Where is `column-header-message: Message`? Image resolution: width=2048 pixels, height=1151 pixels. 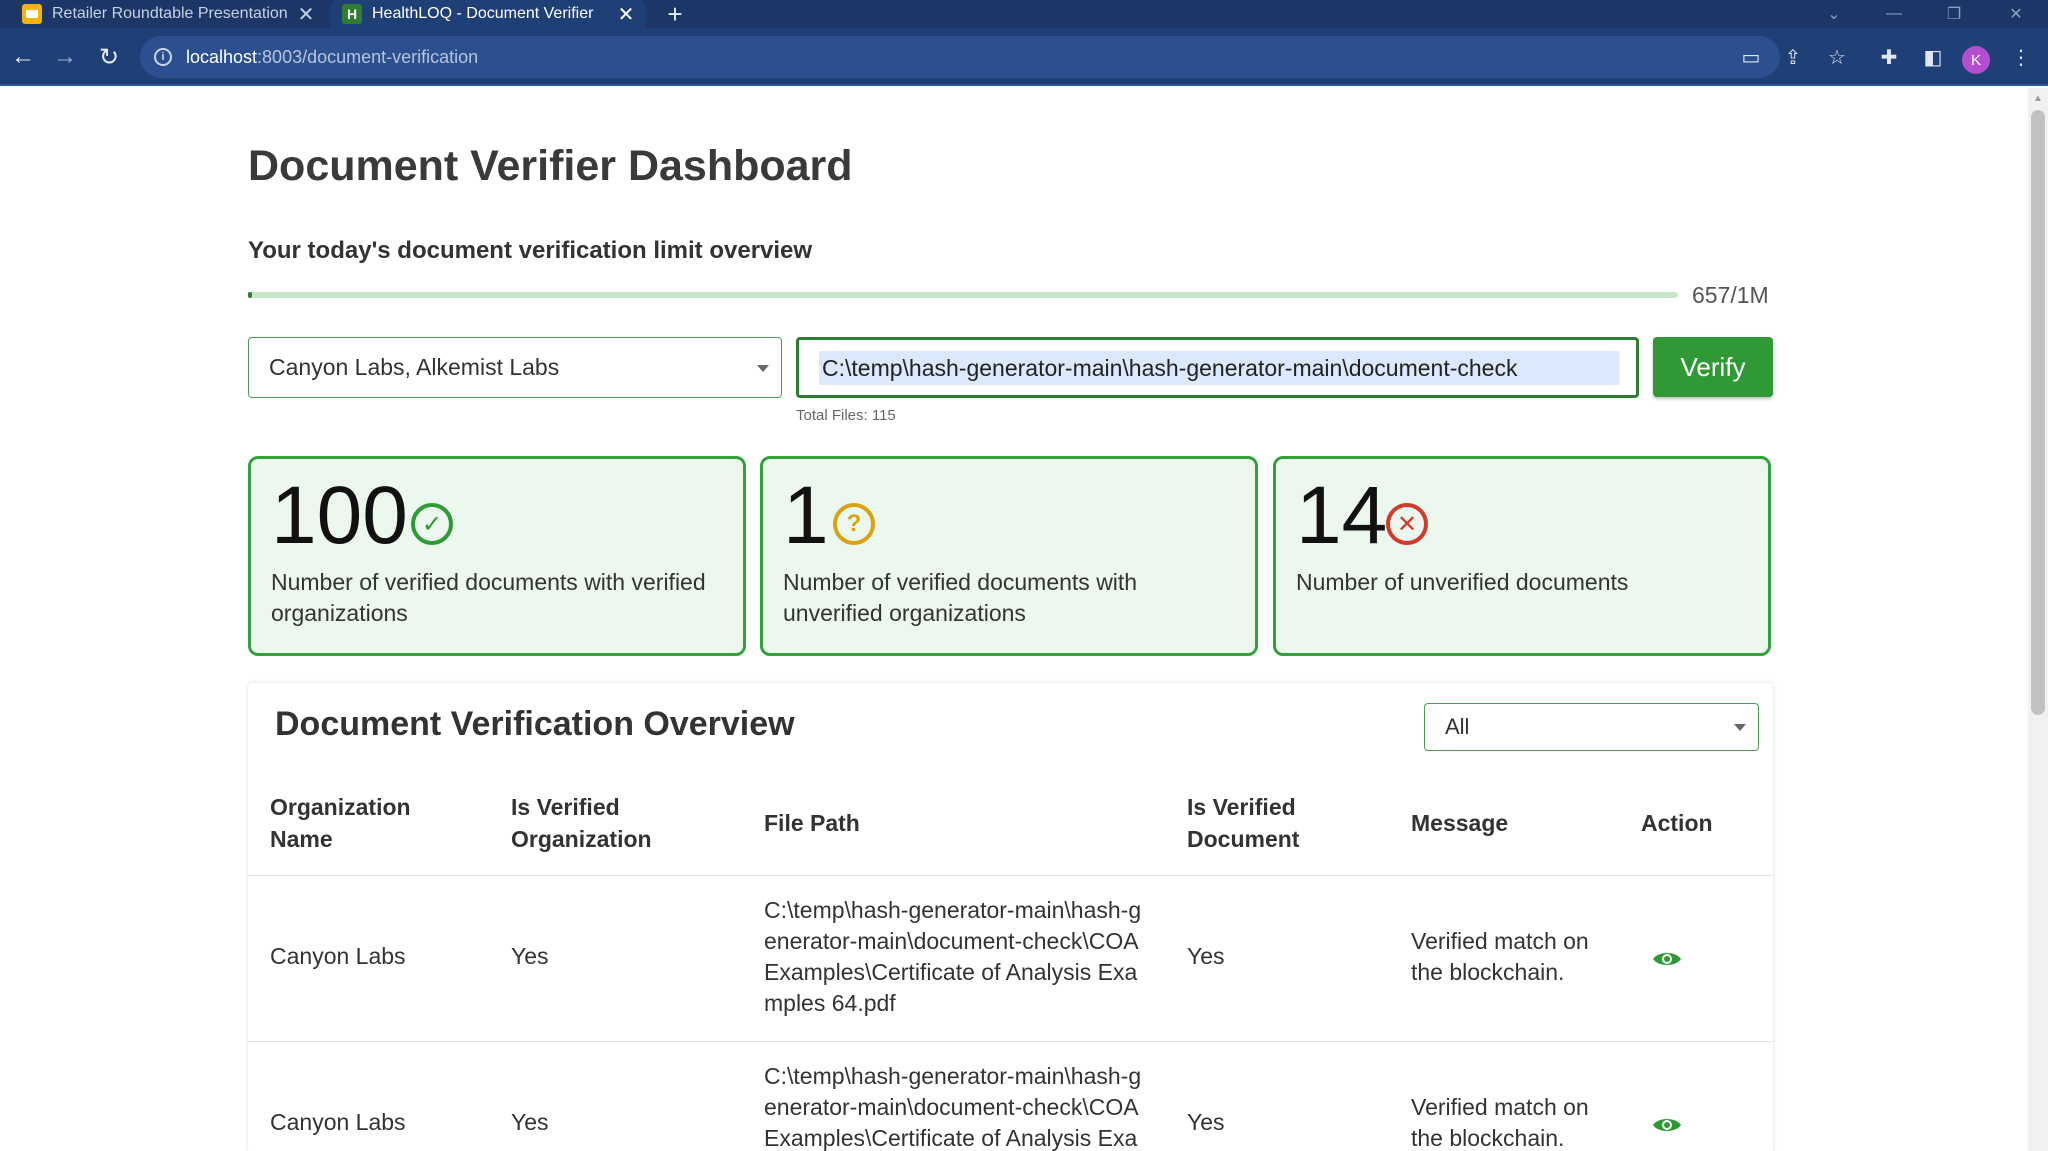 column-header-message: Message is located at coordinates (1460, 823).